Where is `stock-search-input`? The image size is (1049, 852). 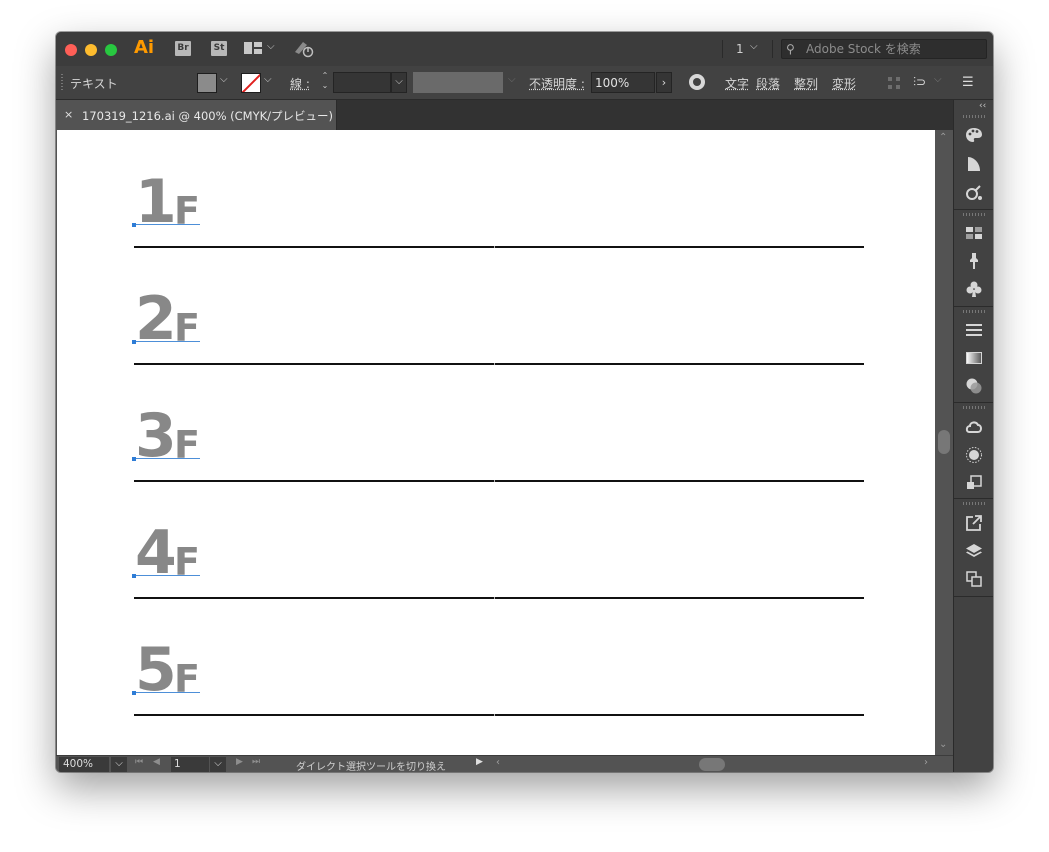
stock-search-input is located at coordinates (893, 49).